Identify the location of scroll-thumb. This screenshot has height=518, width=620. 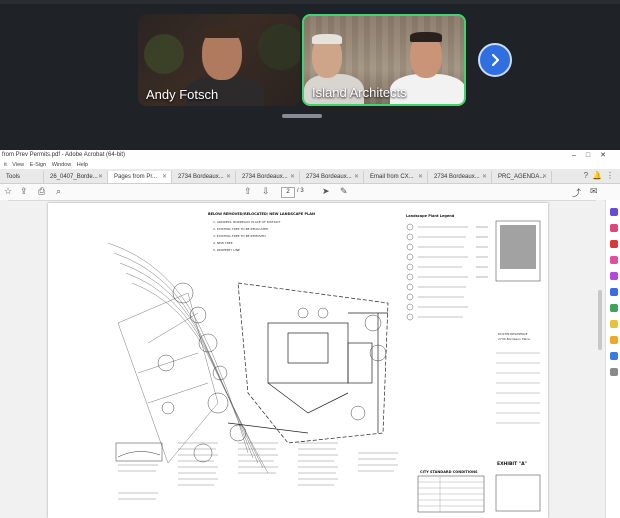
(600, 320).